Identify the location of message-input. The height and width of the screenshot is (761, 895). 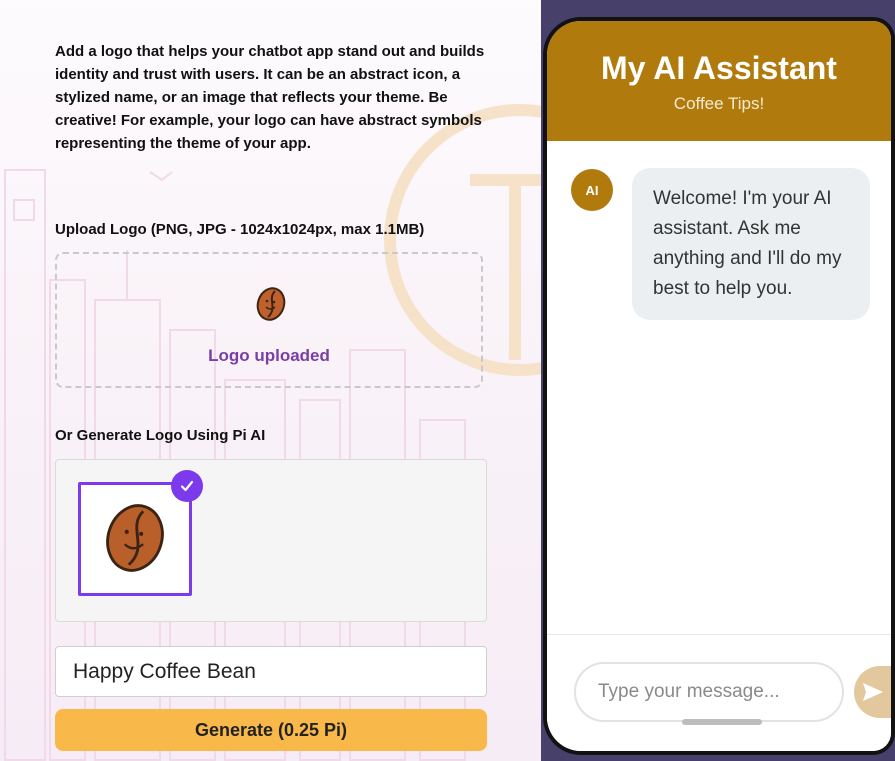
(709, 692).